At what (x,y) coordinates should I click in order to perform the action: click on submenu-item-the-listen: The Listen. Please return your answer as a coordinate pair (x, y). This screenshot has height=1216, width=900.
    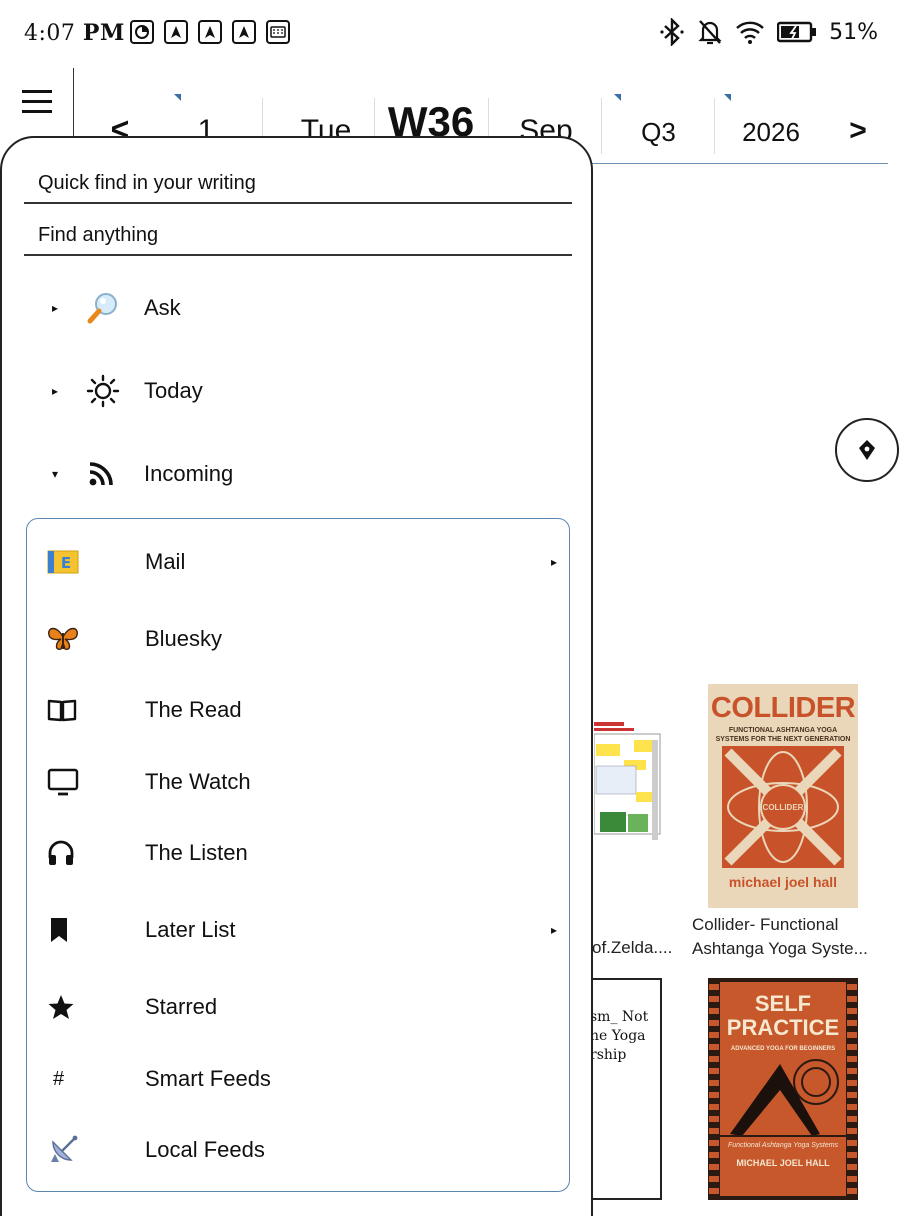
    Looking at the image, I should click on (302, 853).